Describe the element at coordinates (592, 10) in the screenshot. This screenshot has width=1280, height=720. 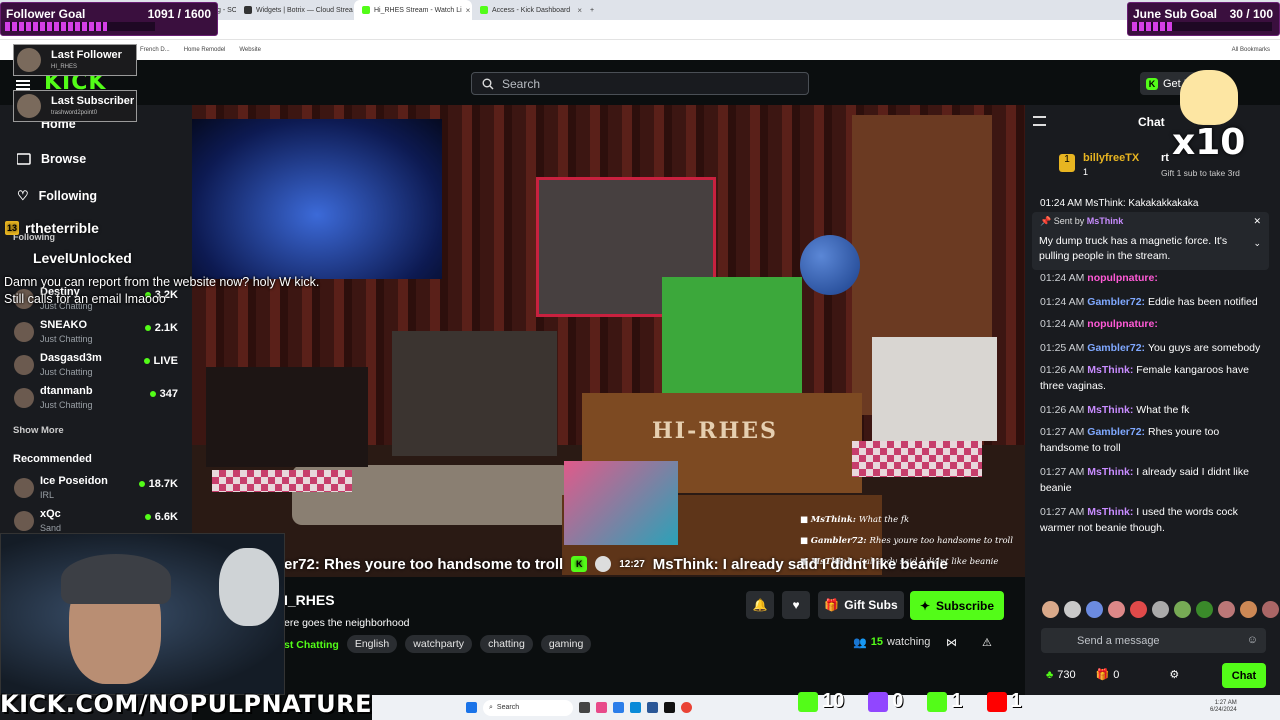
I see `new-tab-button: +` at that location.